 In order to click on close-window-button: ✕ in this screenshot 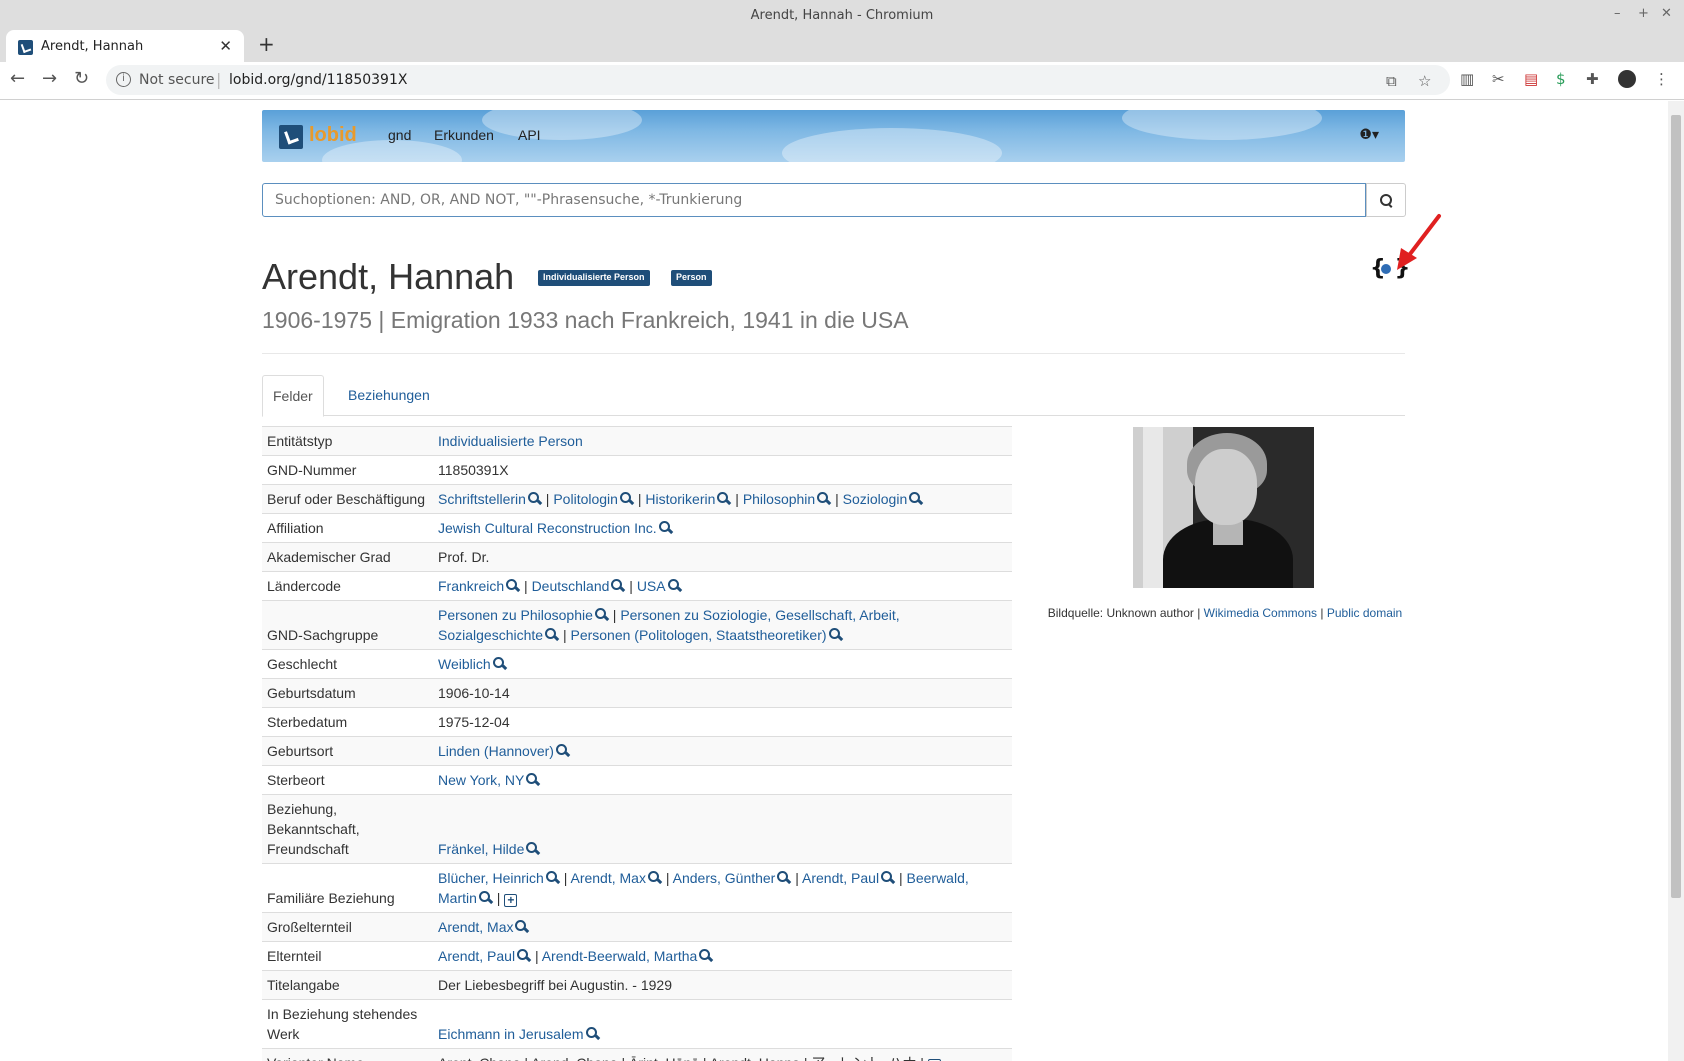, I will do `click(1666, 13)`.